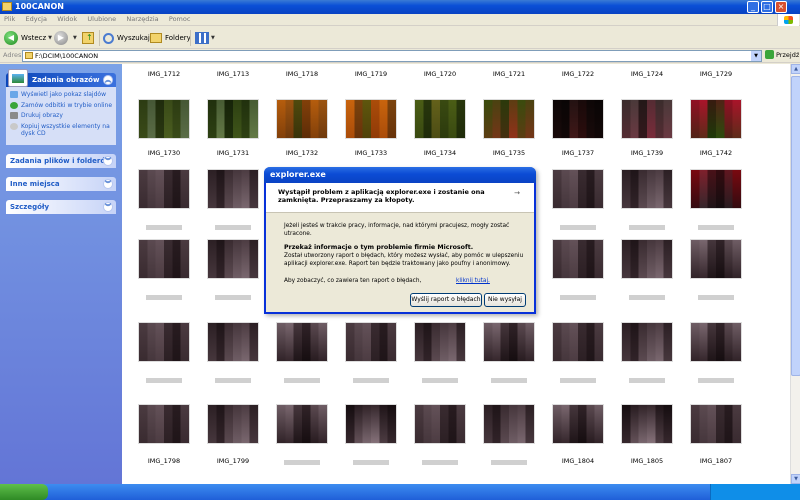  I want to click on close-button: ×, so click(781, 7).